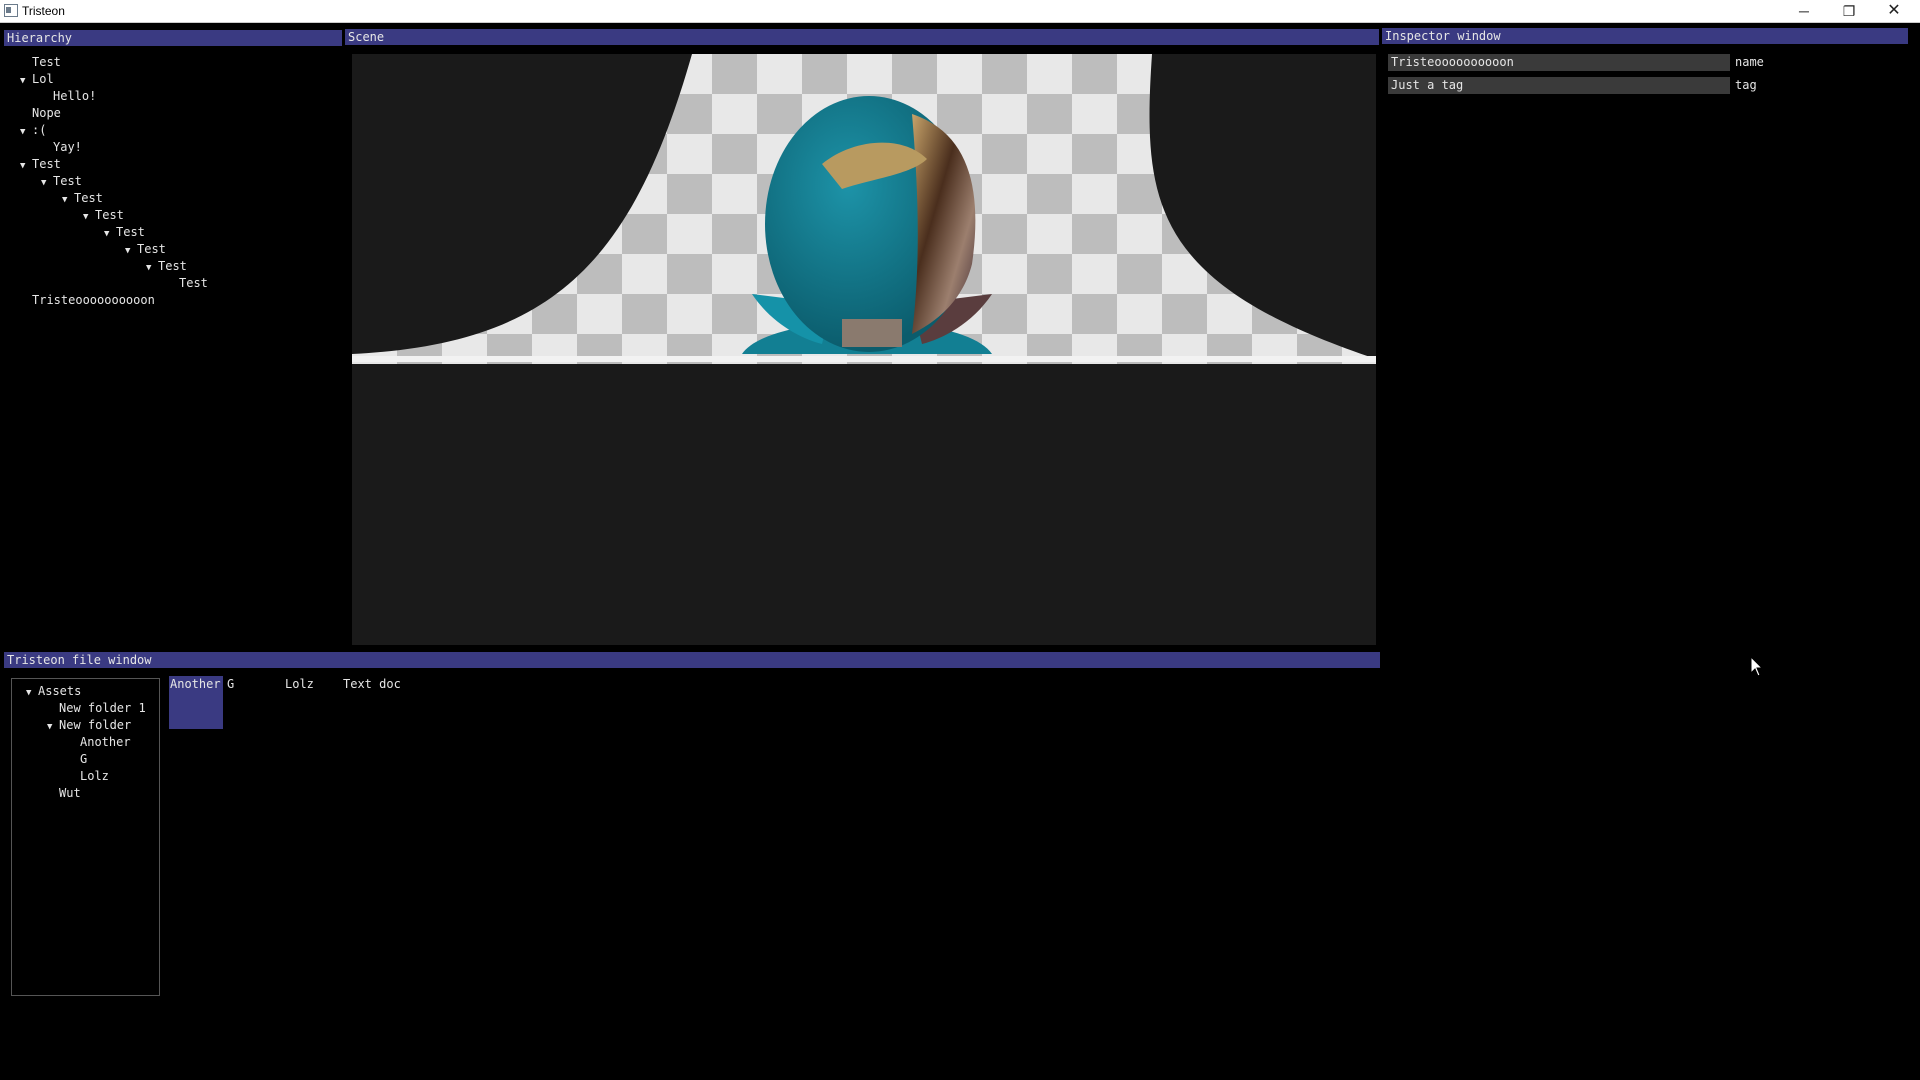 The image size is (1920, 1080). Describe the element at coordinates (77, 759) in the screenshot. I see `asset-tree-item: G` at that location.